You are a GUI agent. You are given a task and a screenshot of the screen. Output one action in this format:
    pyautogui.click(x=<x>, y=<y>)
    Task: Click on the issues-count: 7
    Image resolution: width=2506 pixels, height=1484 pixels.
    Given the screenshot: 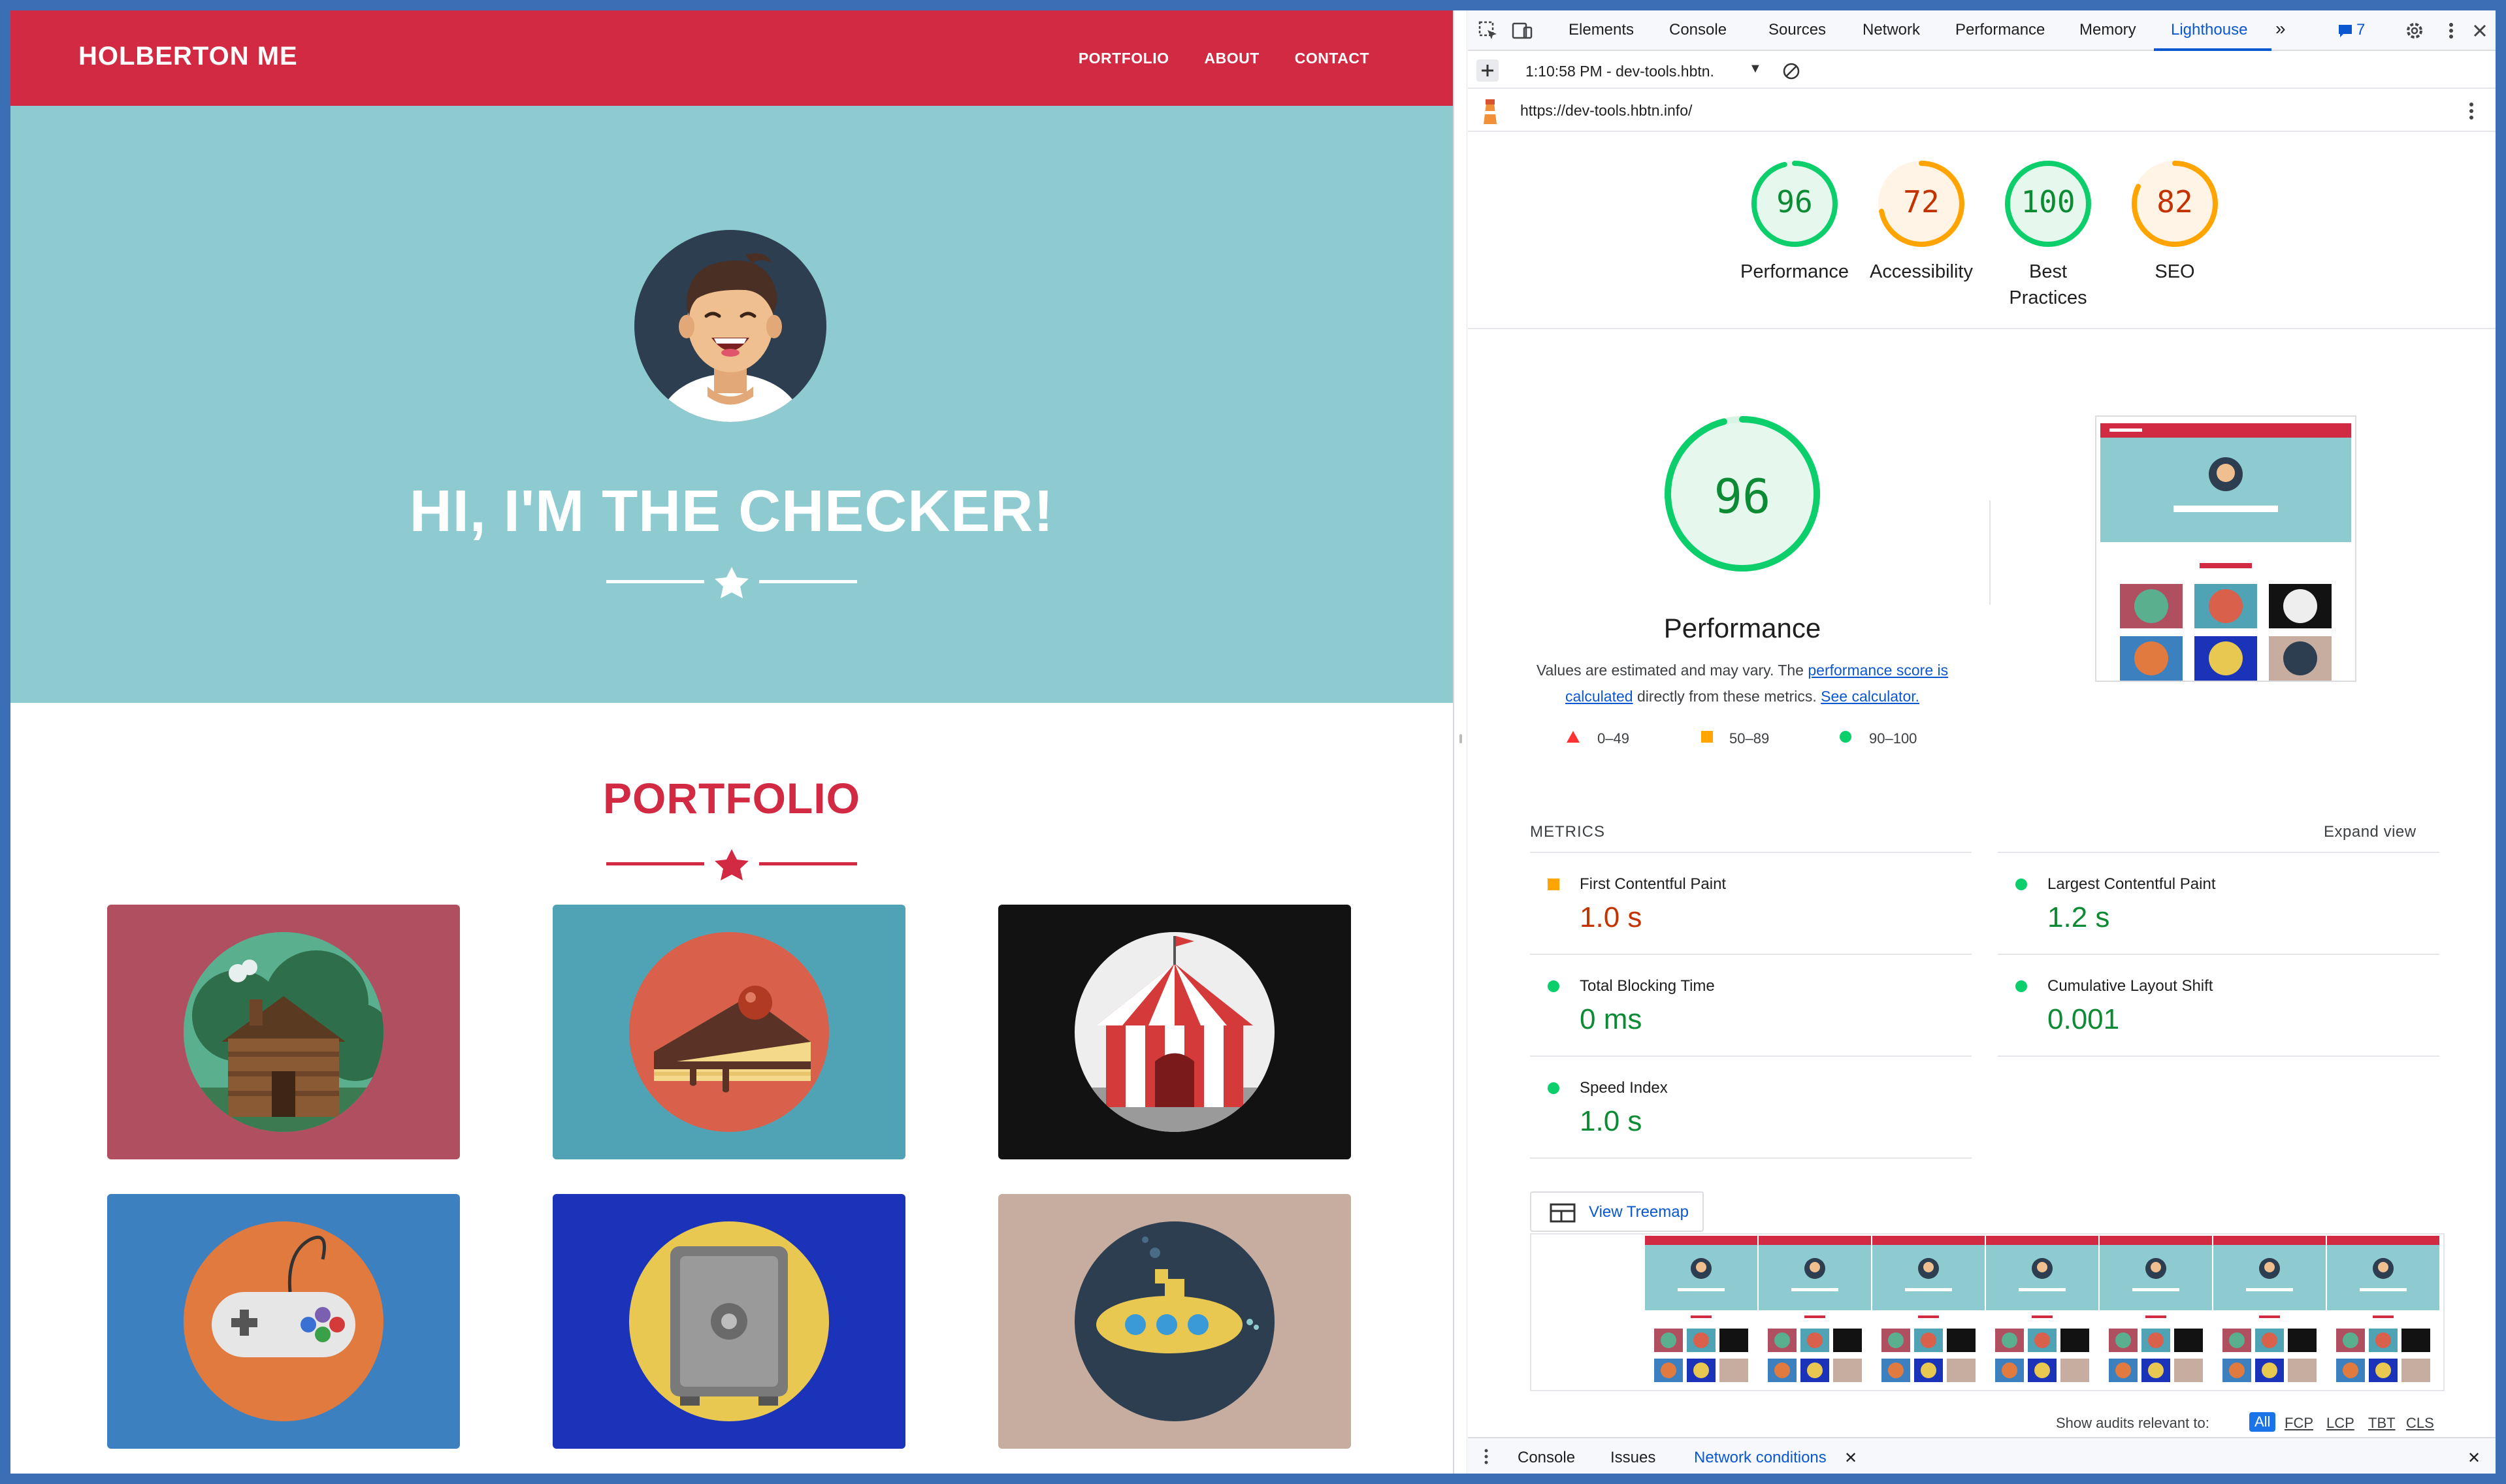 What is the action you would take?
    pyautogui.click(x=2360, y=30)
    